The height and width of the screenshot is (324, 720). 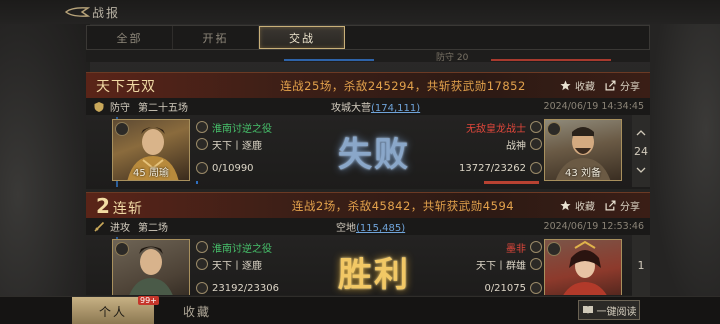 What do you see at coordinates (216, 37) in the screenshot?
I see `tab-expand: 开拓` at bounding box center [216, 37].